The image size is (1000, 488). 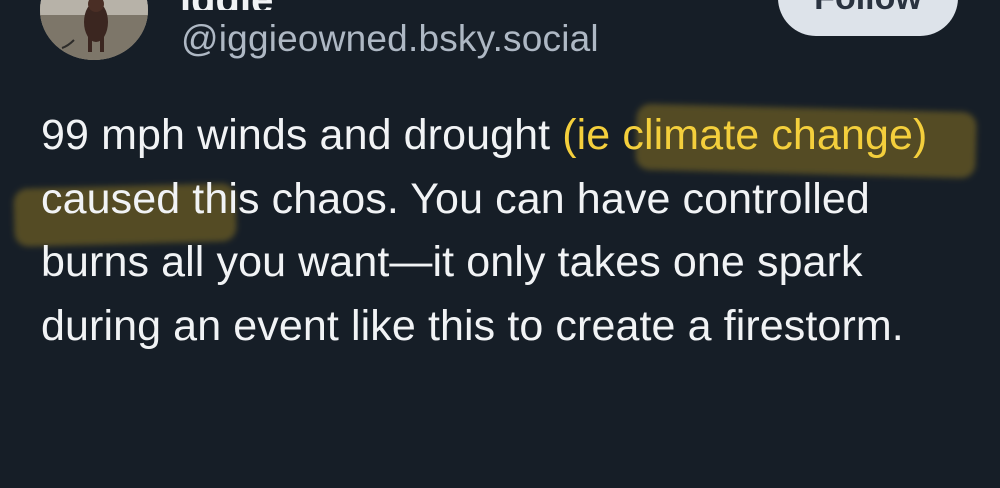 I want to click on author-handle: @iggieowned.bsky.social, so click(x=390, y=39).